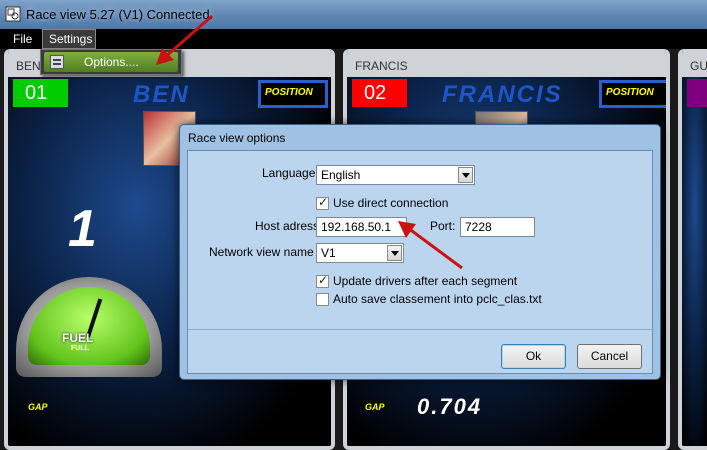 The height and width of the screenshot is (450, 707). What do you see at coordinates (322, 299) in the screenshot?
I see `auto-save-checkbox` at bounding box center [322, 299].